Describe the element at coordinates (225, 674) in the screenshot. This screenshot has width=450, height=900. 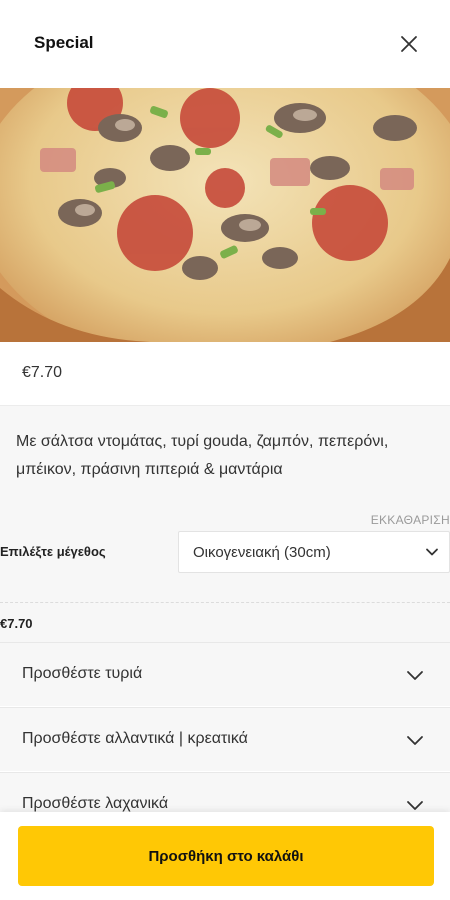
I see `accordion-cheeses: Προσθέστε τυριά` at that location.